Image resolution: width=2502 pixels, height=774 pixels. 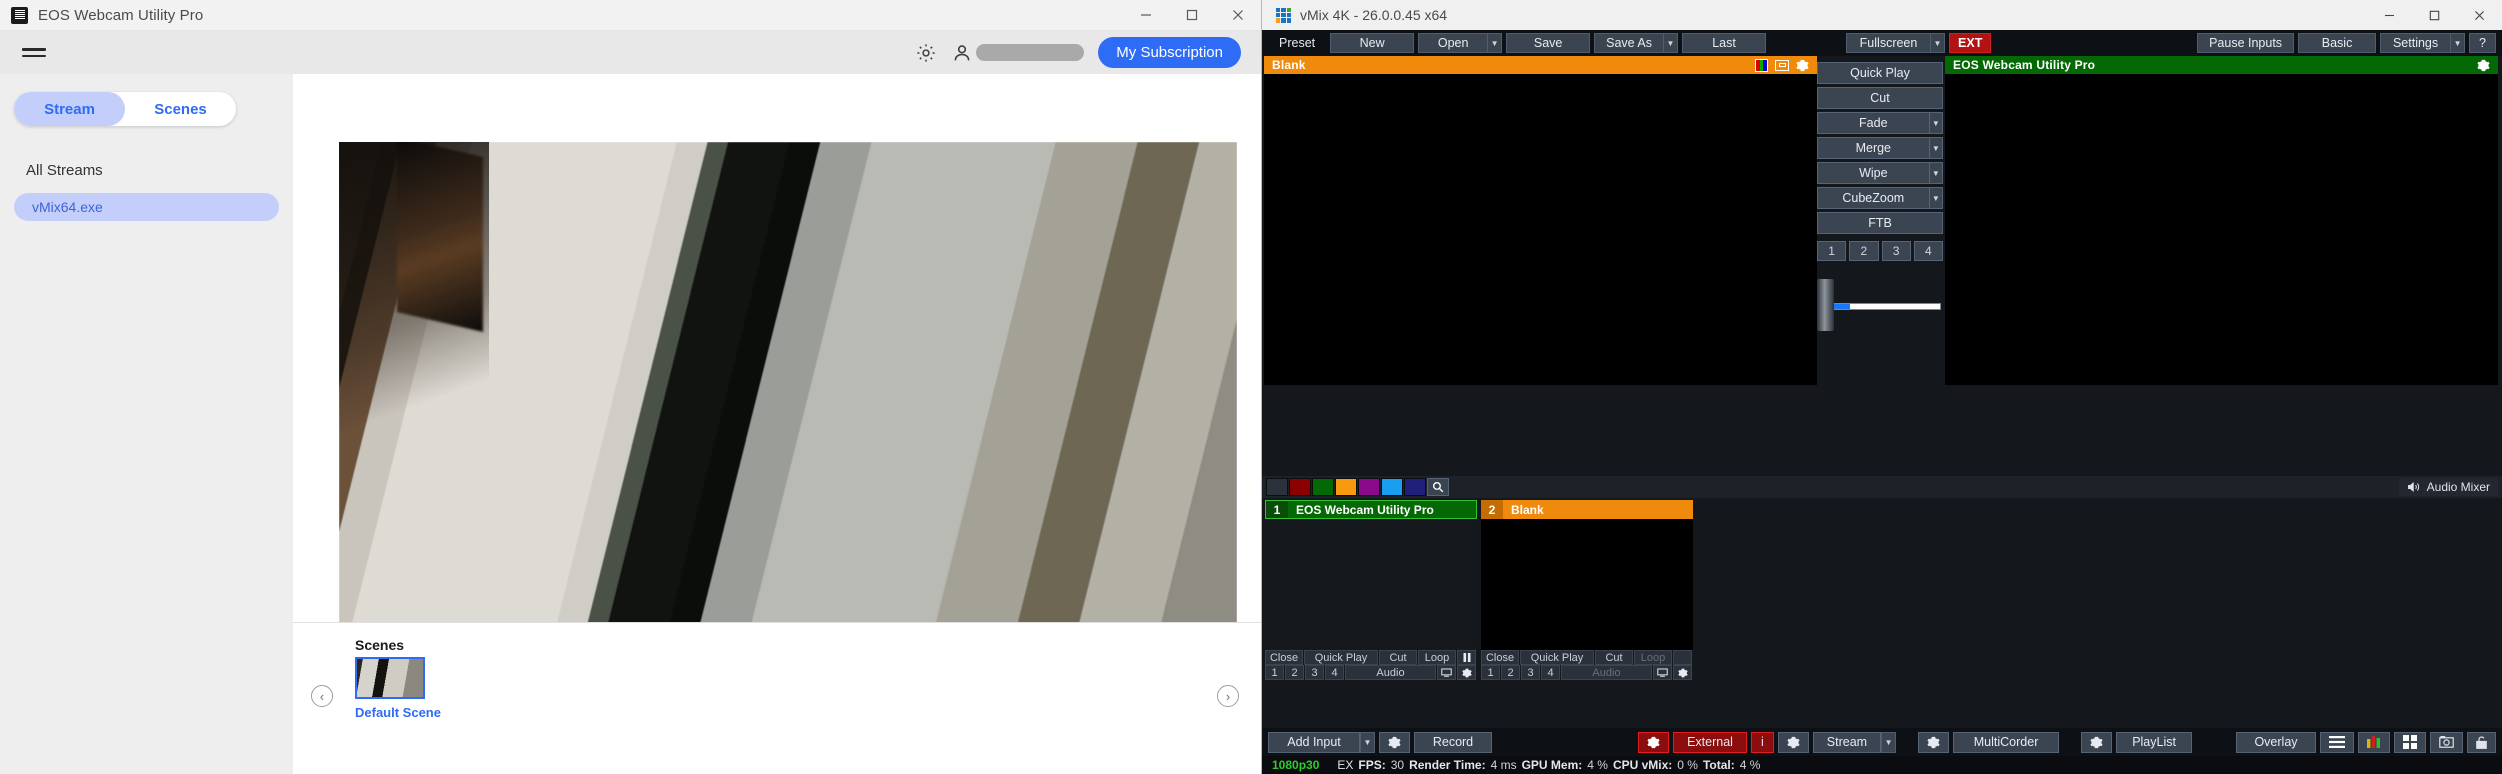 I want to click on record-button: Record, so click(x=1453, y=742).